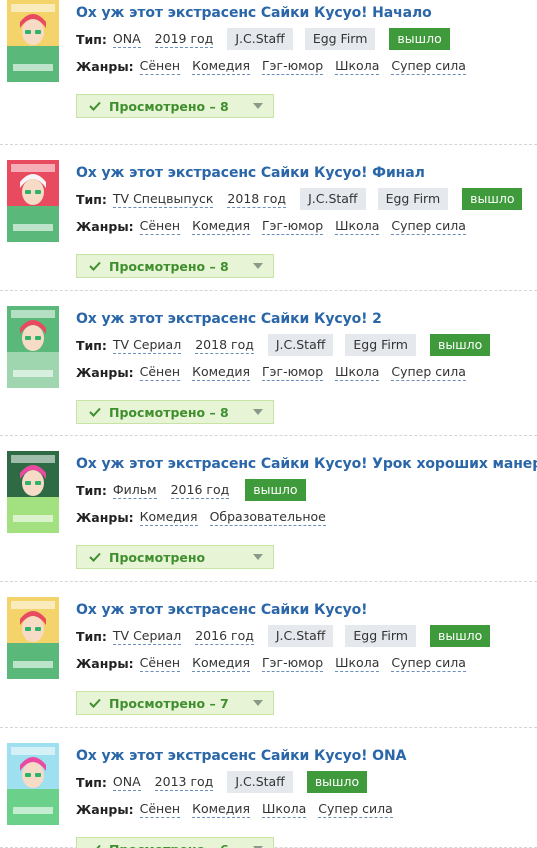  What do you see at coordinates (241, 756) in the screenshot?
I see `anime-title-link: Ох уж этот экстрасенс Сайки Кусуо! ONA` at bounding box center [241, 756].